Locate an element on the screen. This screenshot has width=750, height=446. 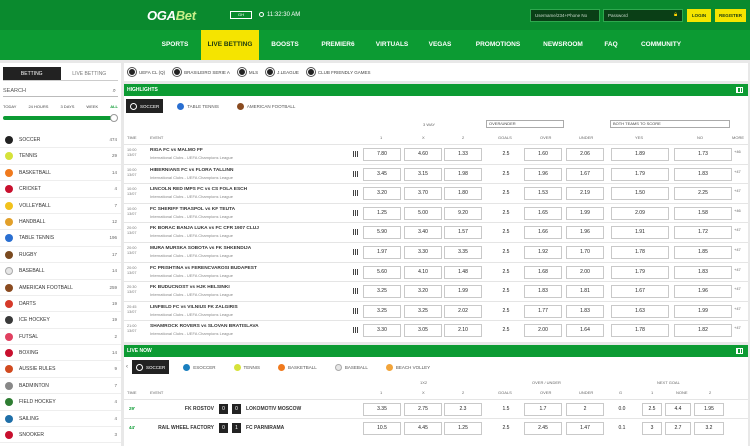
chip-club-friendly-games: CLUB FRIENDLY GAMES is located at coordinates (338, 72).